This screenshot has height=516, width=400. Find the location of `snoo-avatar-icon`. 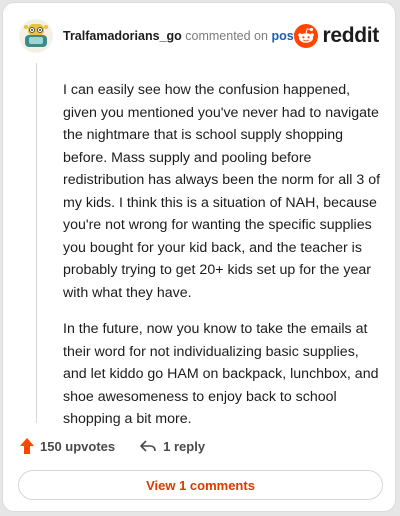

snoo-avatar-icon is located at coordinates (36, 36).